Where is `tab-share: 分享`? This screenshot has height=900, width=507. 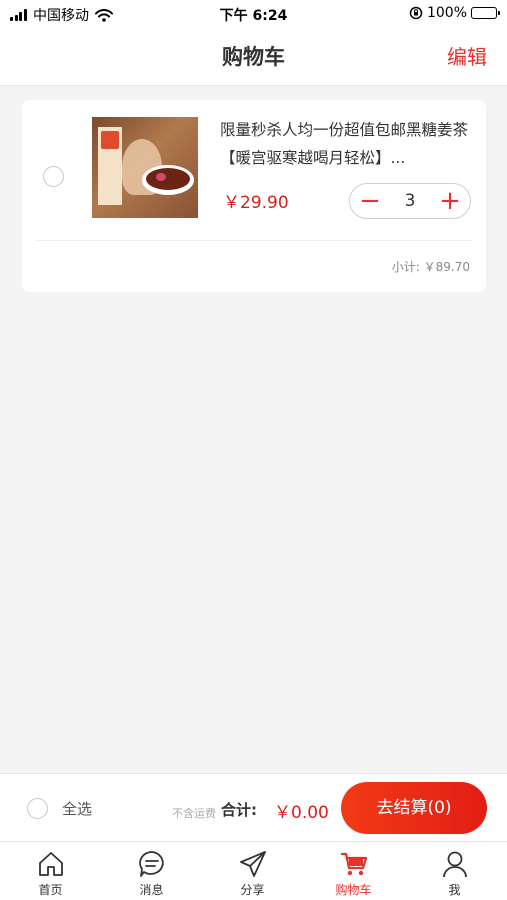 tab-share: 分享 is located at coordinates (252, 871).